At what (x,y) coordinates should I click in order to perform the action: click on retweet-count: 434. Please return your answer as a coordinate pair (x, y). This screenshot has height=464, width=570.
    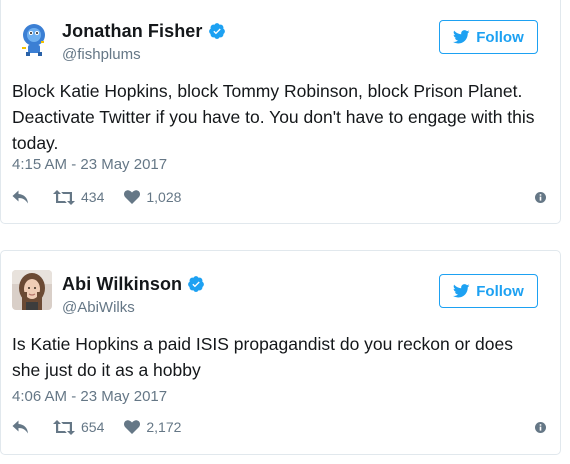
    Looking at the image, I should click on (93, 197).